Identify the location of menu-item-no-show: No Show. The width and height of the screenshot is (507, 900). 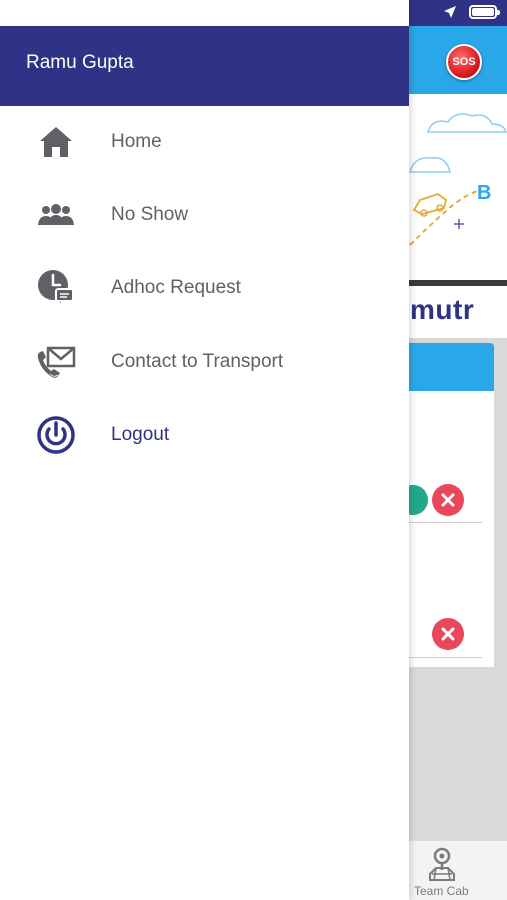
(204, 215).